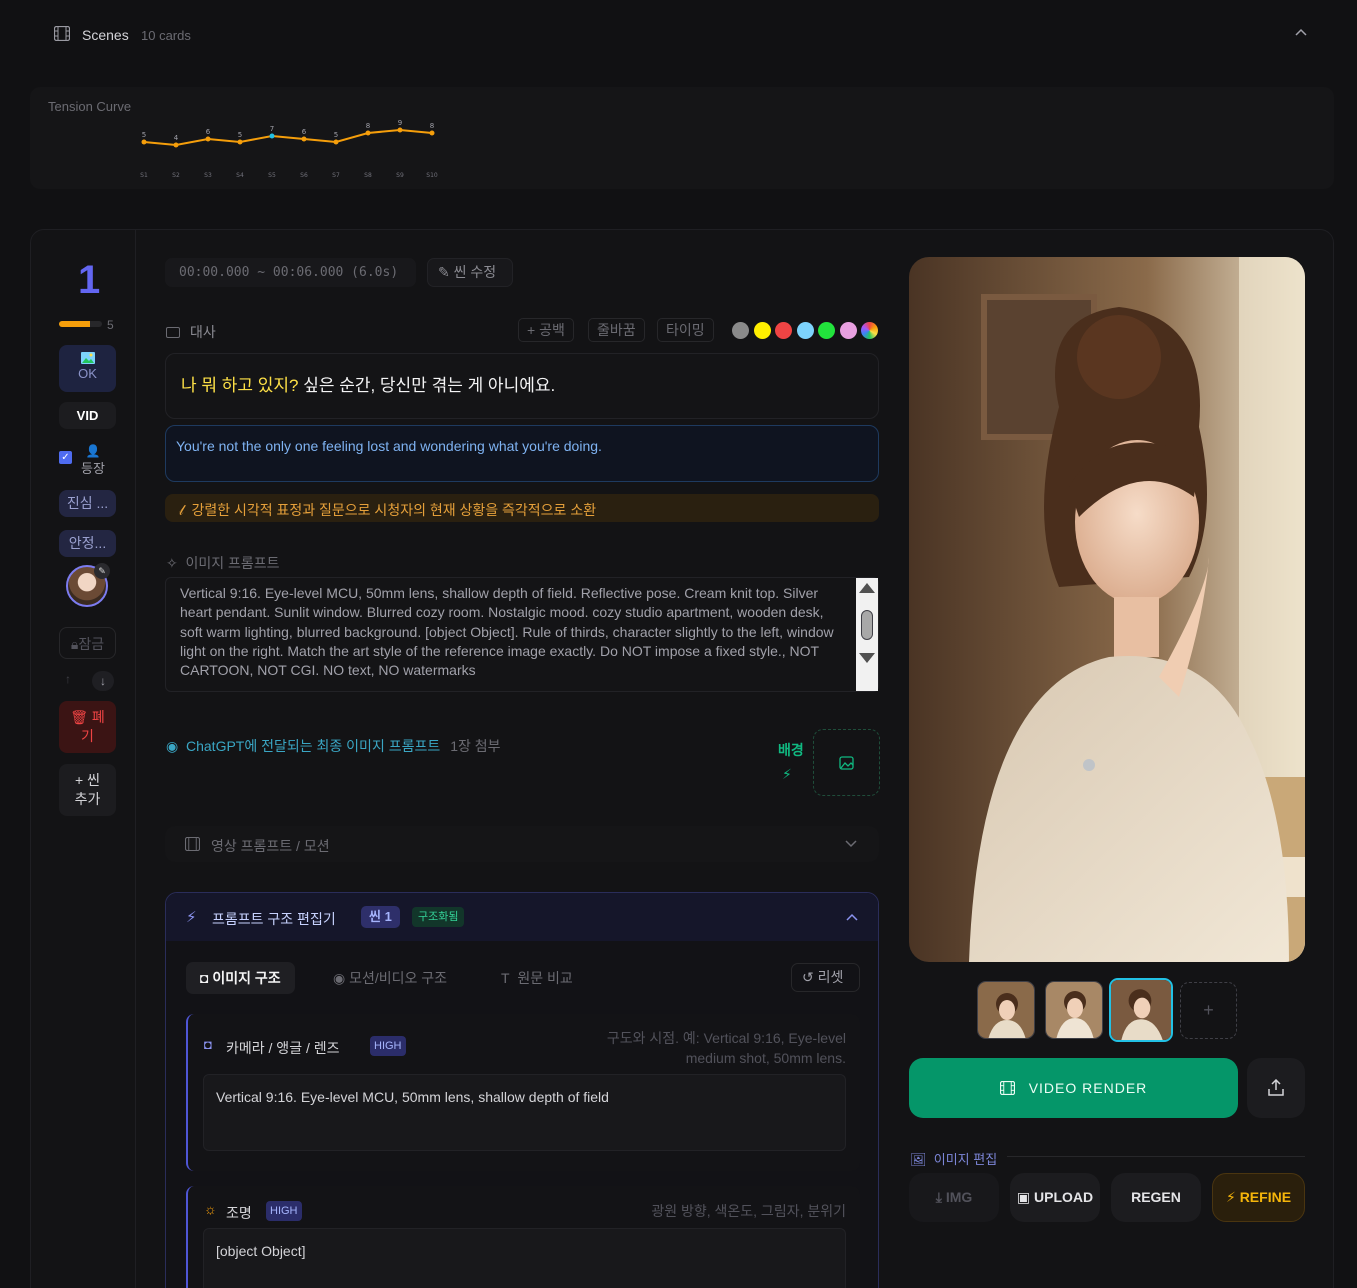  I want to click on lock-button: 🔒︎잠금, so click(87, 643).